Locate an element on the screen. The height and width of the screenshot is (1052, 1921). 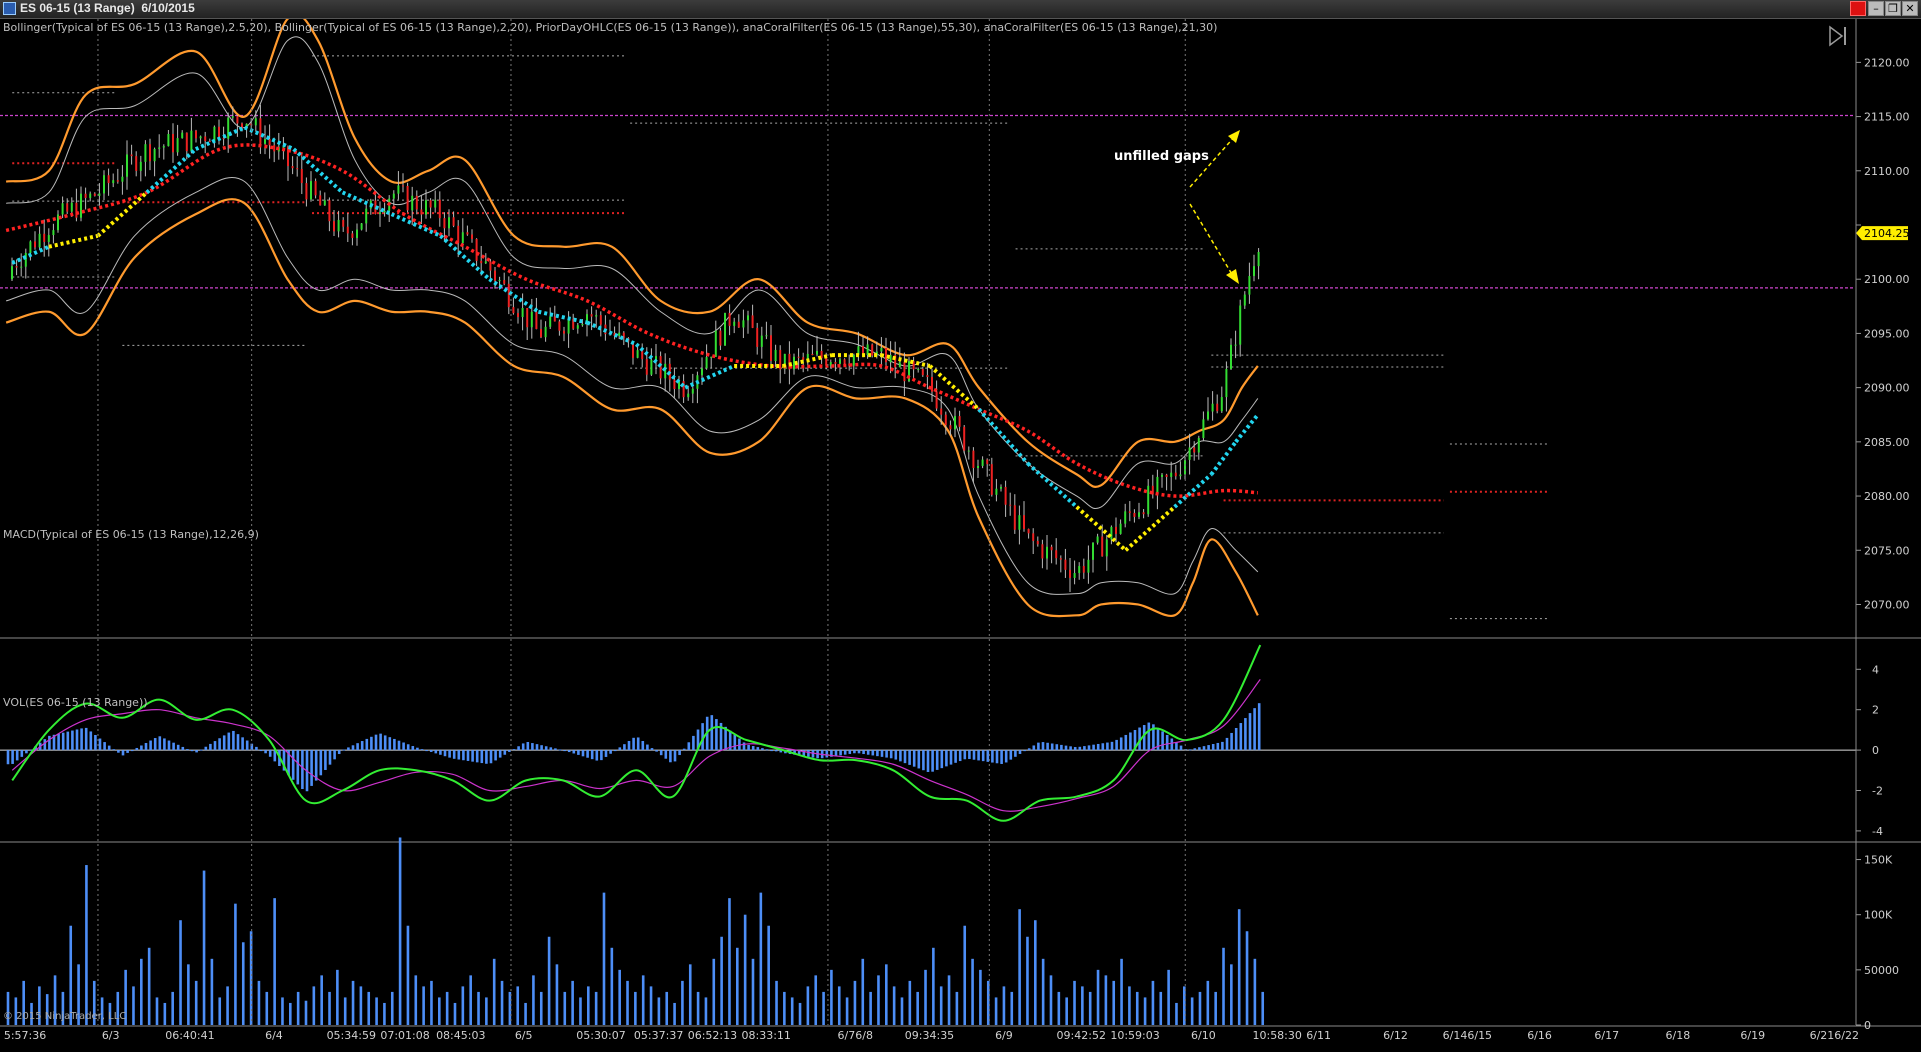
scroll-to-end-icon is located at coordinates (1840, 36).